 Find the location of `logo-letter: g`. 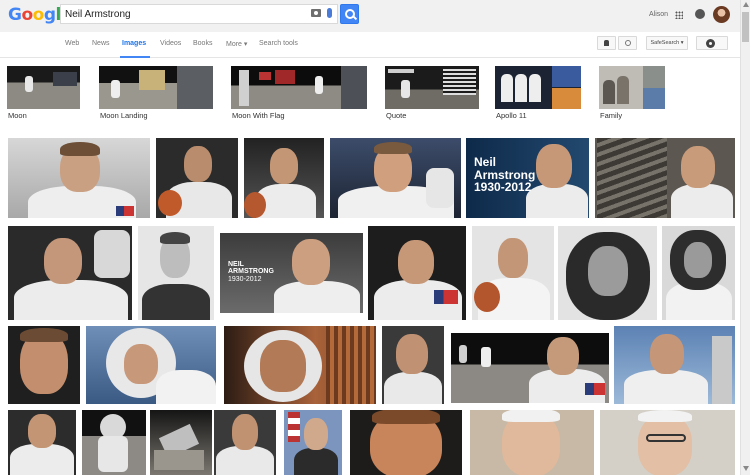

logo-letter: g is located at coordinates (49, 15).